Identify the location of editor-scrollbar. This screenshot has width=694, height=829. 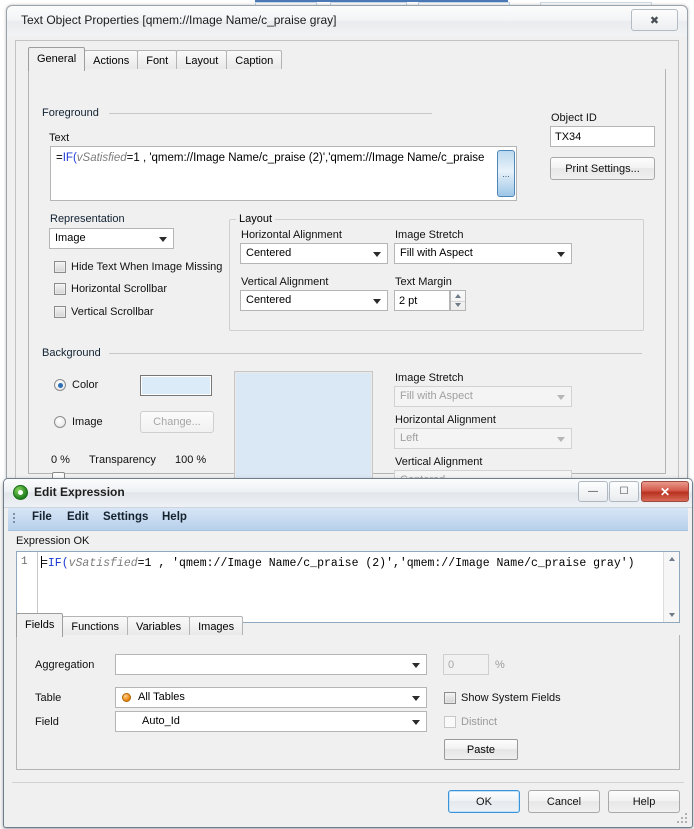
(671, 587).